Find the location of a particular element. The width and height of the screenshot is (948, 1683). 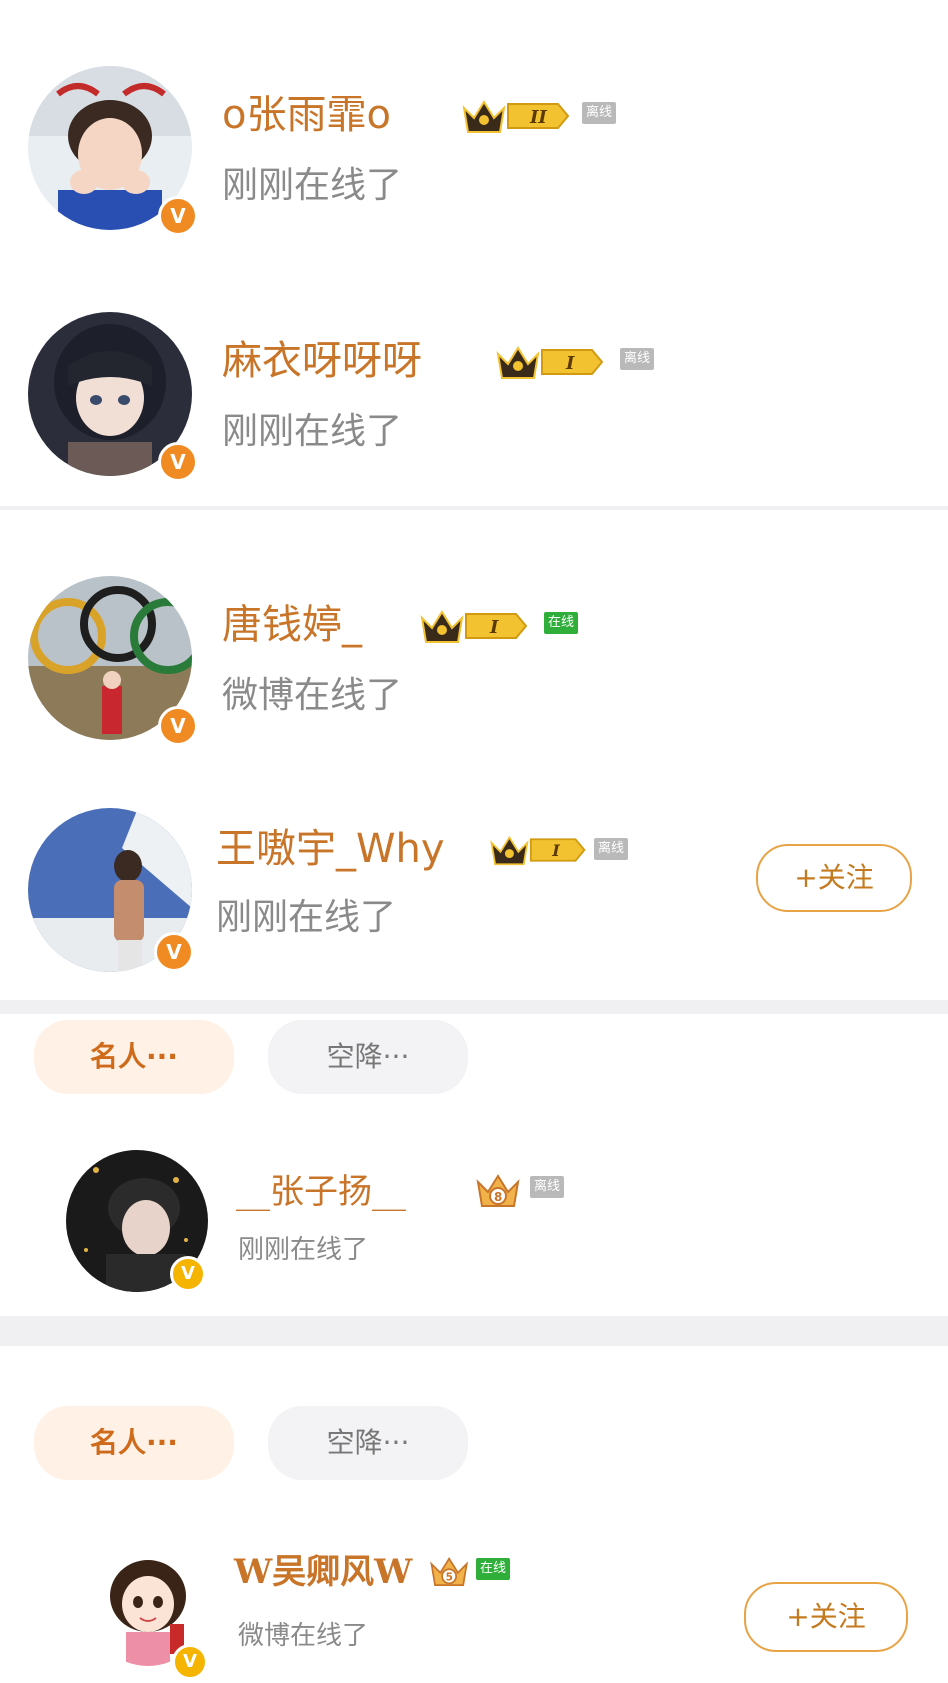

crown-level-text: II is located at coordinates (538, 117).